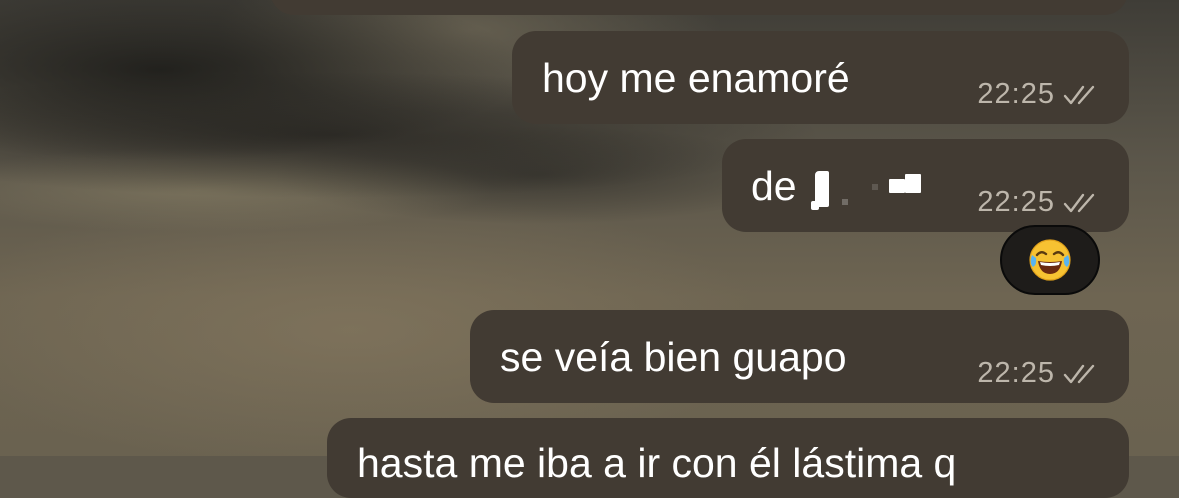  I want to click on message-text: hoy me enamoré, so click(696, 78).